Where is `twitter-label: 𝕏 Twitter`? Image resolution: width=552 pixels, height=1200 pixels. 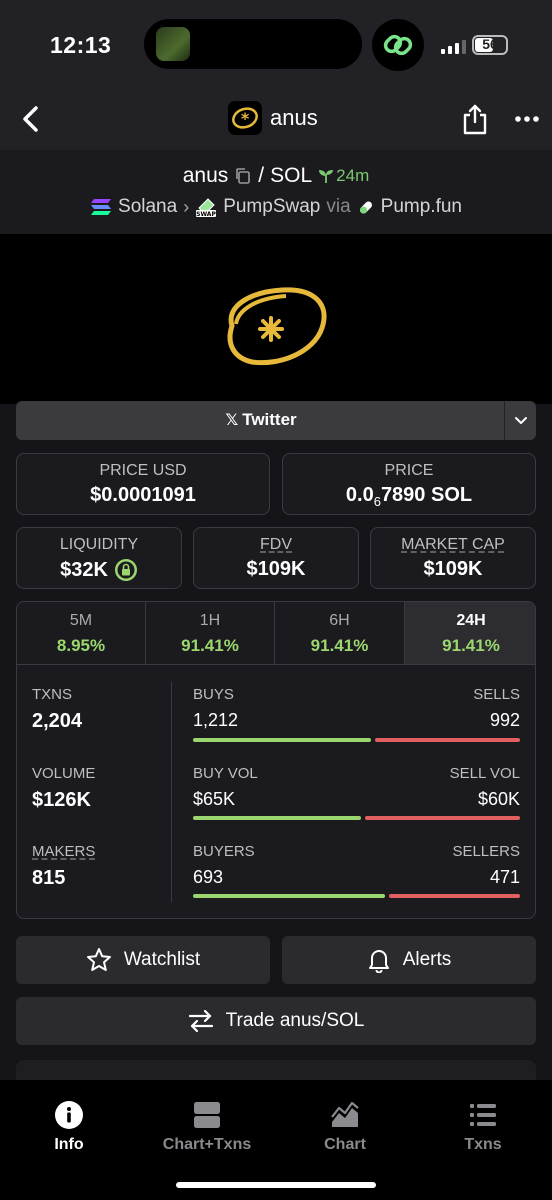 twitter-label: 𝕏 Twitter is located at coordinates (261, 420).